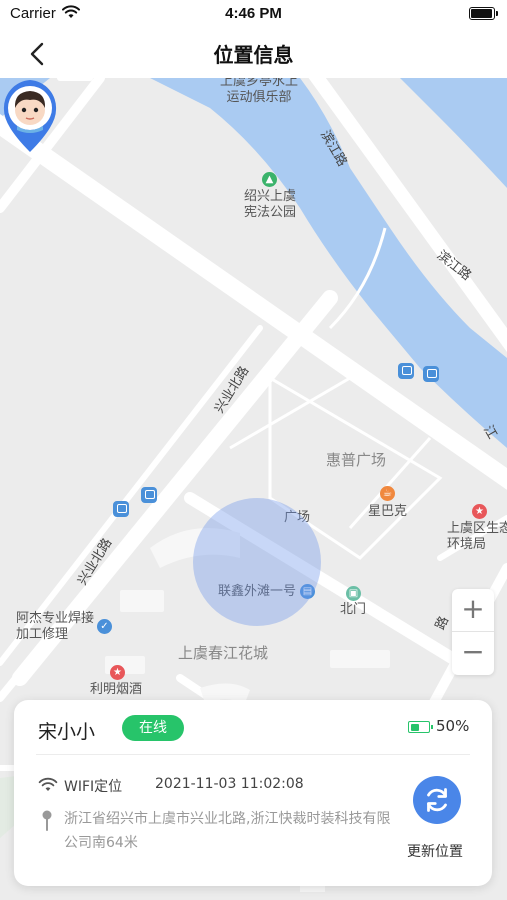 The width and height of the screenshot is (507, 900). I want to click on location-accuracy-halo, so click(257, 562).